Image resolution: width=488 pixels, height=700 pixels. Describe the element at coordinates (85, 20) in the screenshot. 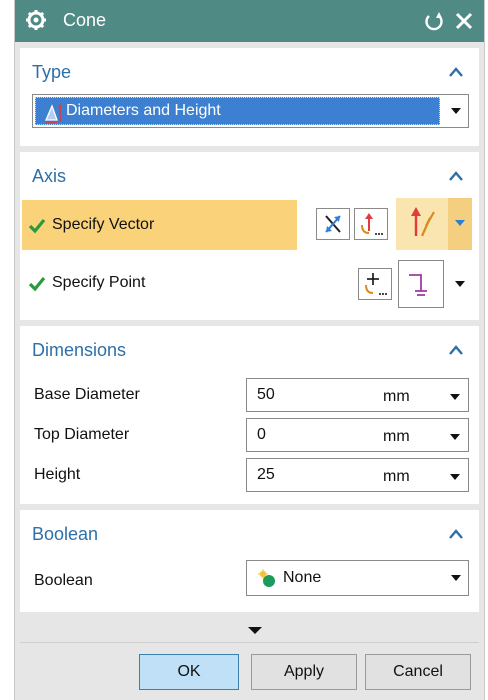

I see `dialog-title: Cone` at that location.